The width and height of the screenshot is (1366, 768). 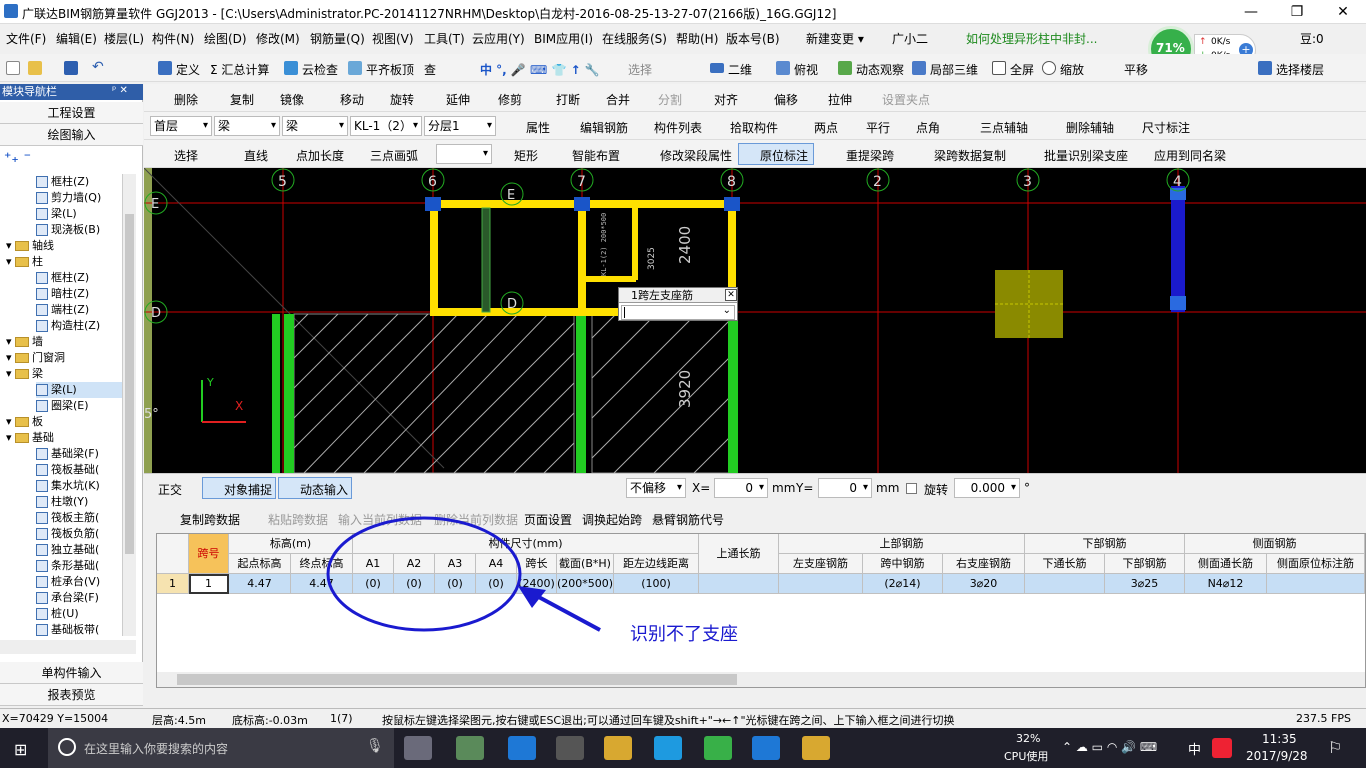 What do you see at coordinates (80, 310) in the screenshot?
I see `tree-item: 端柱(Z)` at bounding box center [80, 310].